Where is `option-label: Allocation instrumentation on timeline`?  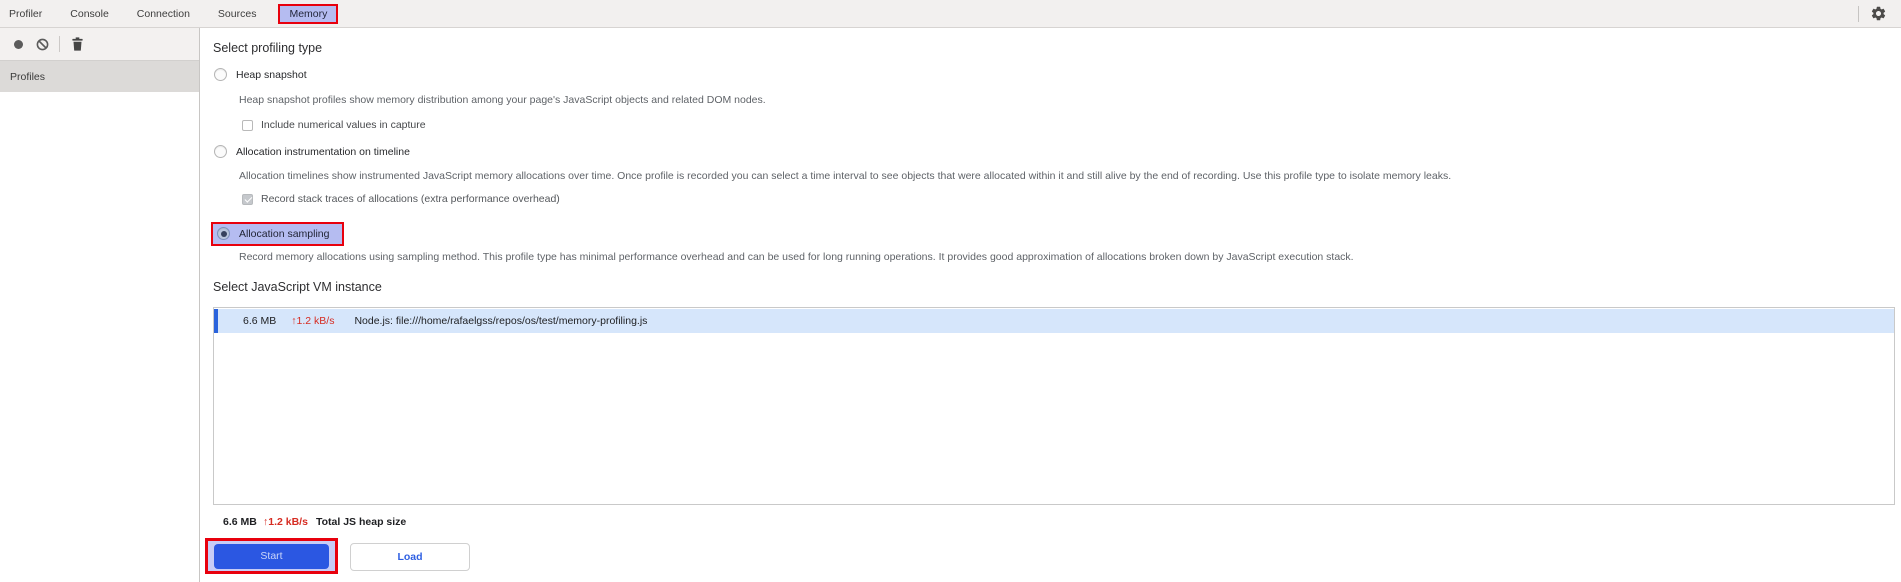
option-label: Allocation instrumentation on timeline is located at coordinates (323, 152).